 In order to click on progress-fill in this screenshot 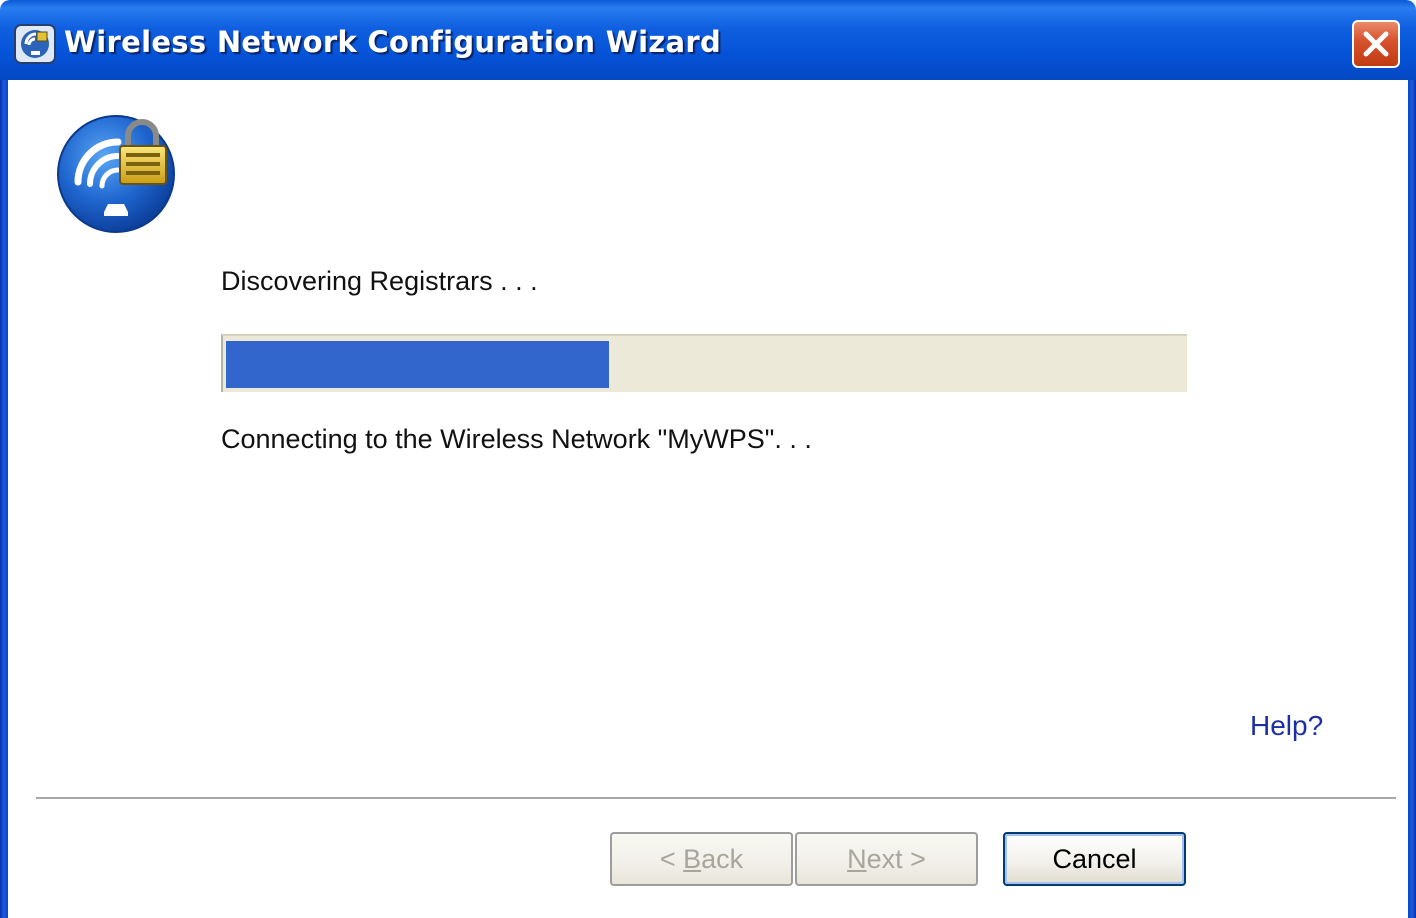, I will do `click(417, 364)`.